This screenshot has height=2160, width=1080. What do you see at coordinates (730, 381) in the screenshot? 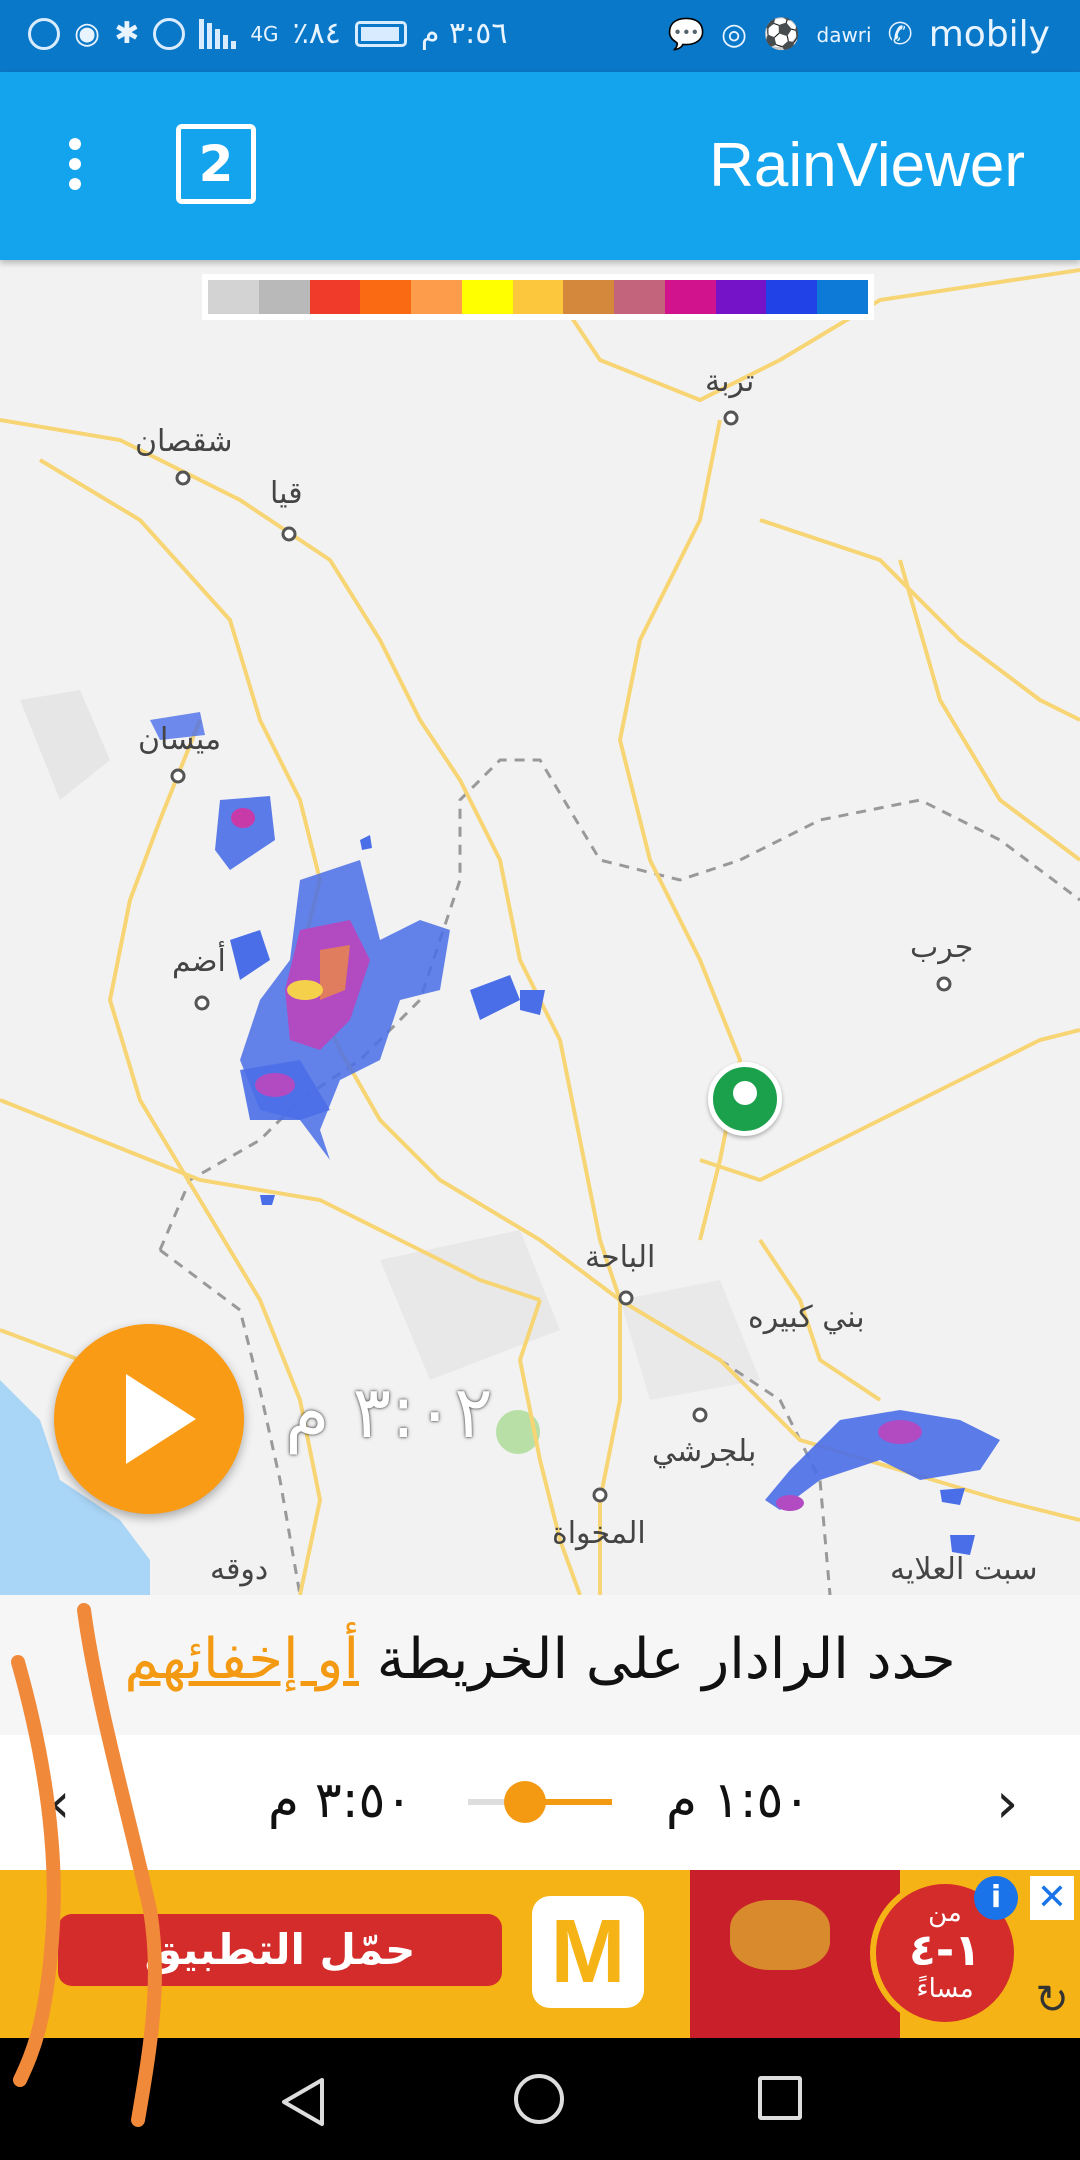
I see `place-label: تربة` at bounding box center [730, 381].